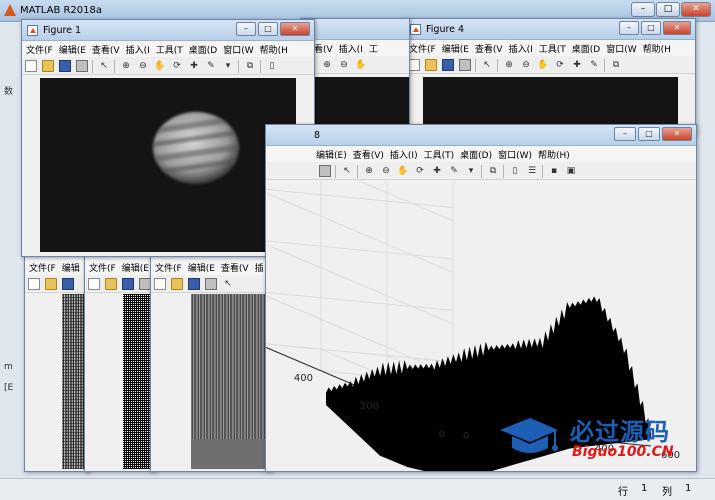 The width and height of the screenshot is (715, 500). What do you see at coordinates (211, 363) in the screenshot?
I see `figure-bottom-c-window: 文件(F 编辑(E 查看(V 插 ↖` at bounding box center [211, 363].